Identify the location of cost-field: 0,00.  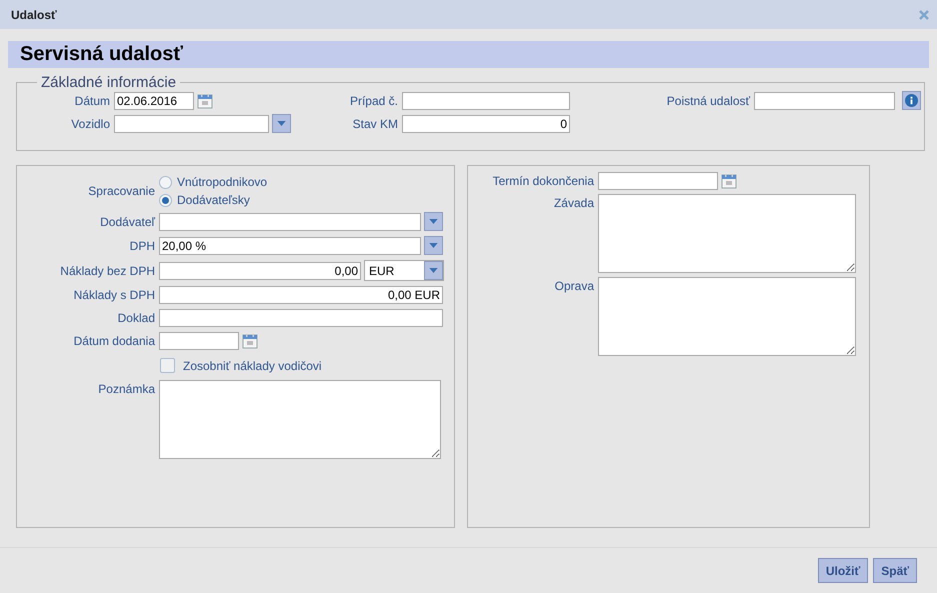
(260, 271).